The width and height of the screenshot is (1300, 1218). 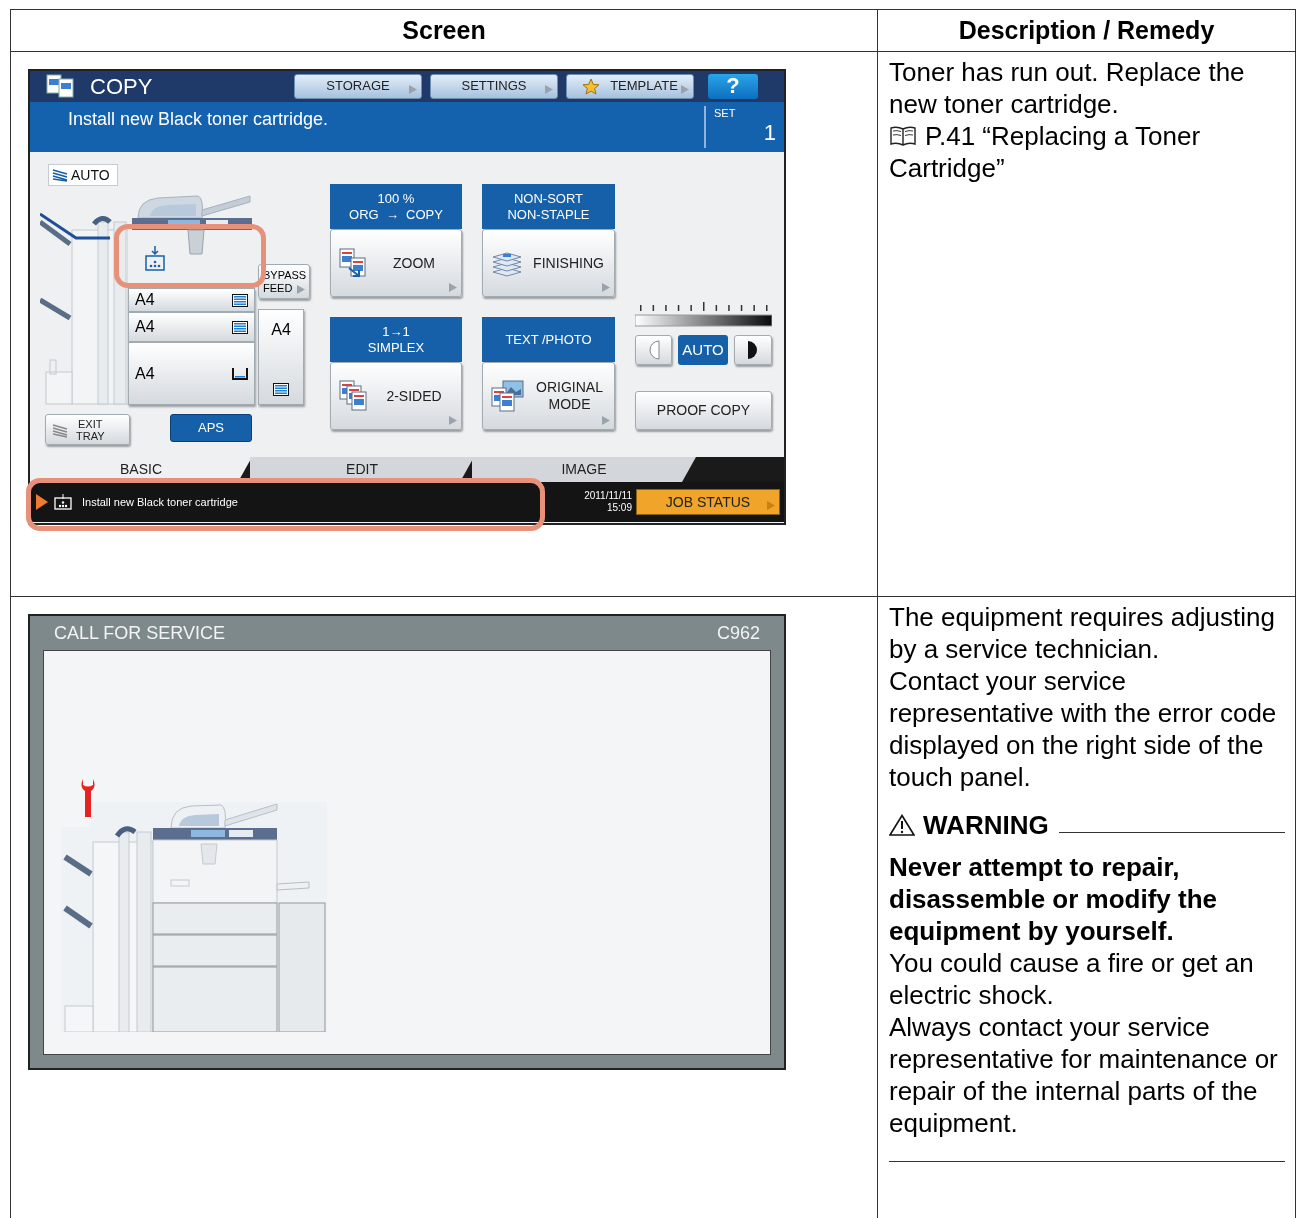 What do you see at coordinates (703, 410) in the screenshot?
I see `proof-copy-button: PROOF COPY` at bounding box center [703, 410].